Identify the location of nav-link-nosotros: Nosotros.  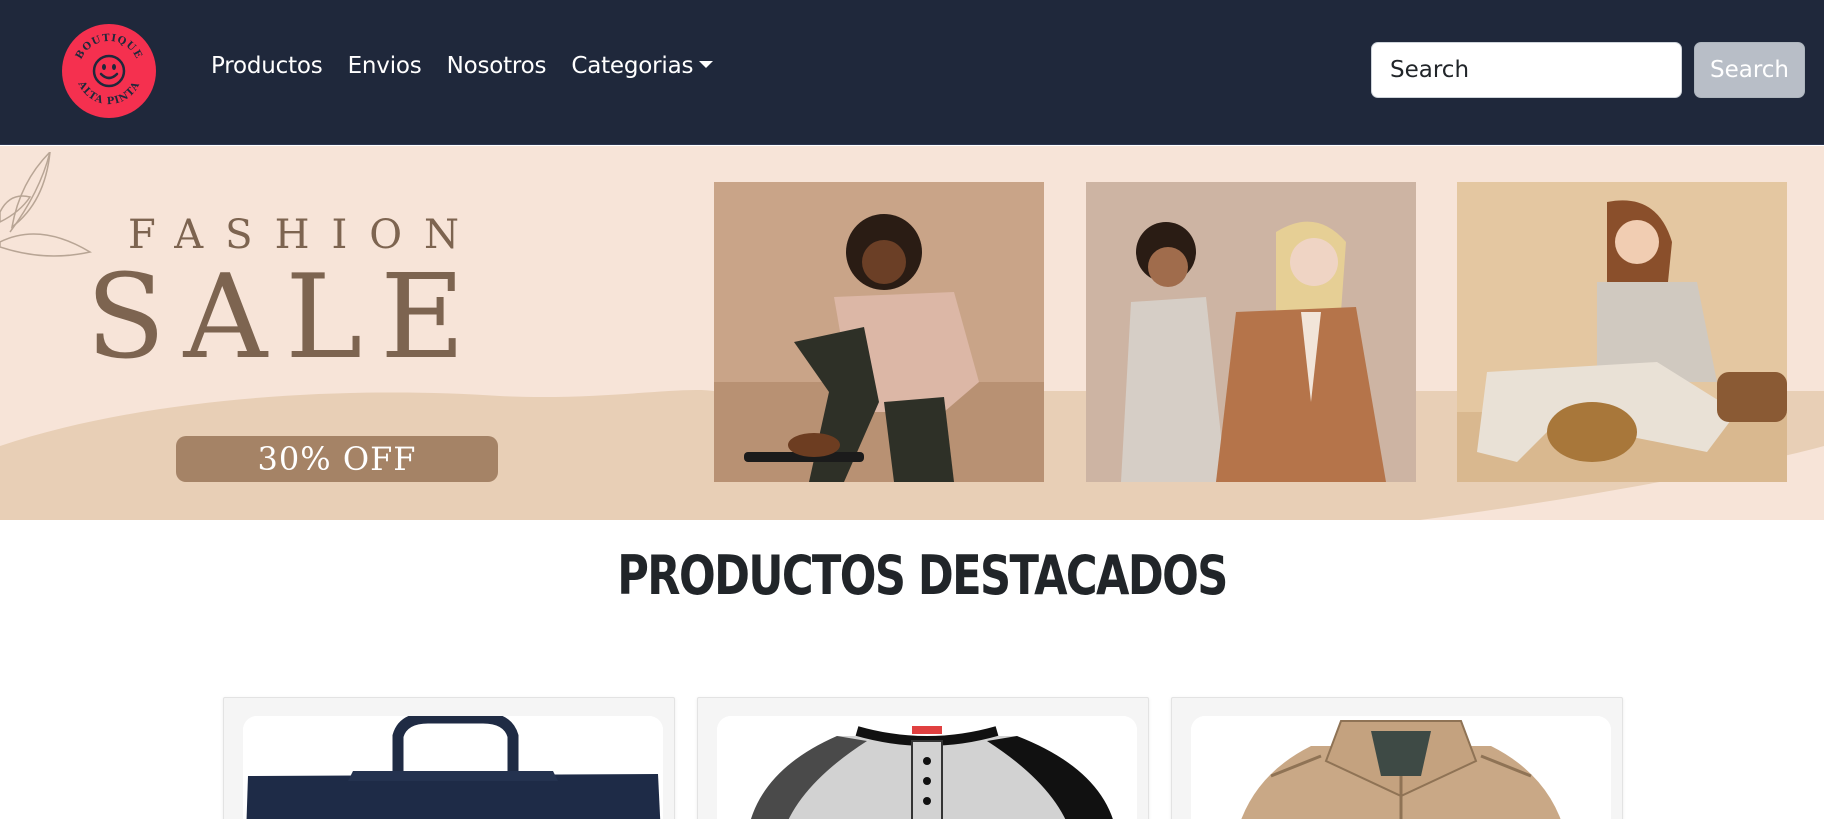
(497, 66).